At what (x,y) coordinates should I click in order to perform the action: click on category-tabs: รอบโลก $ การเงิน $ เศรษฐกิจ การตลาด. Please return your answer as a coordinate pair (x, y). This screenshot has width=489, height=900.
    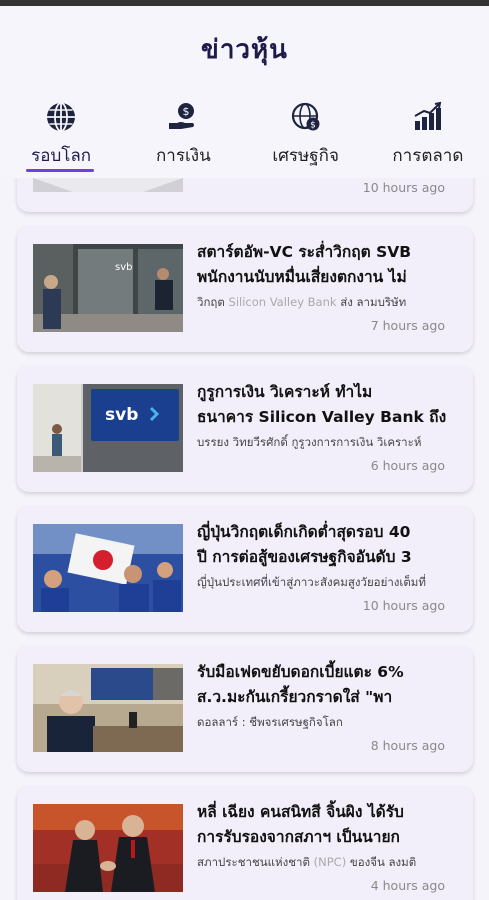
    Looking at the image, I should click on (244, 135).